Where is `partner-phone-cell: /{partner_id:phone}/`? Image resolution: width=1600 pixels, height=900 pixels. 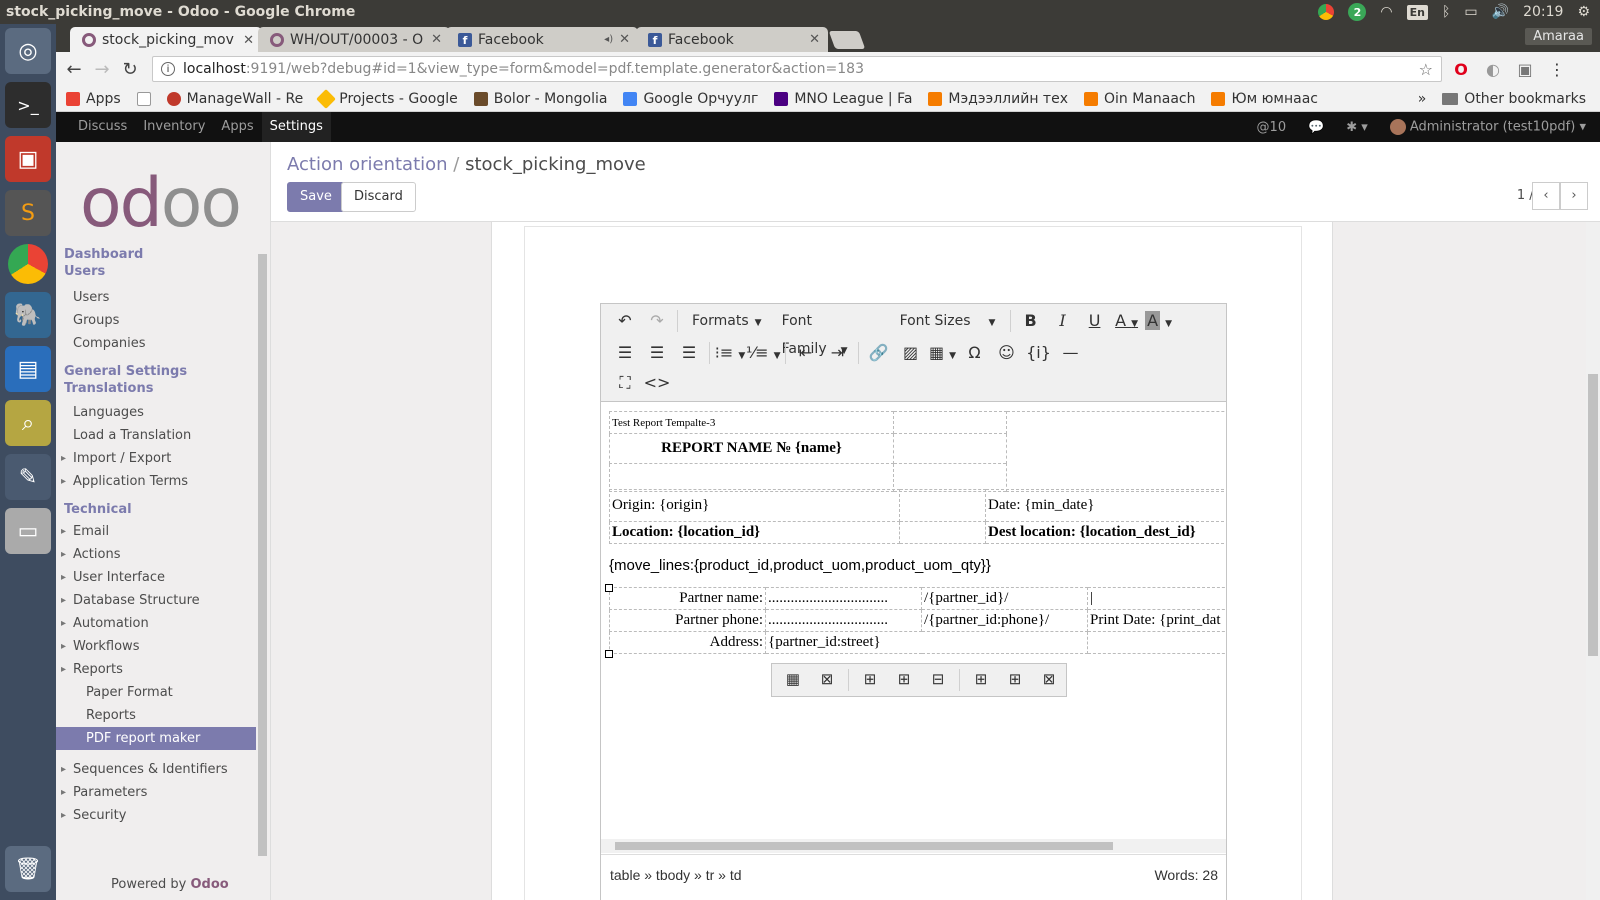
partner-phone-cell: /{partner_id:phone}/ is located at coordinates (1004, 620).